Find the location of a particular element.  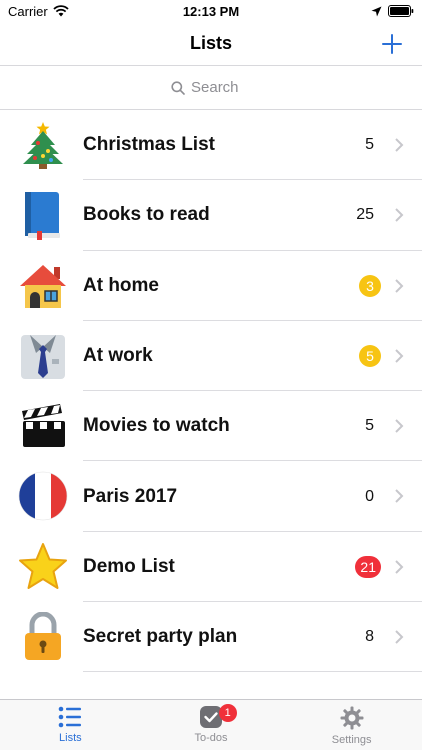

list-item-paris-2017: Paris 2017 0 is located at coordinates (211, 497).